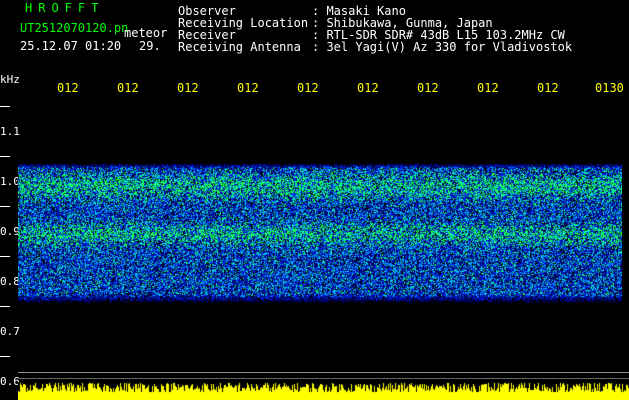  Describe the element at coordinates (323, 391) in the screenshot. I see `signal-level-bars` at that location.